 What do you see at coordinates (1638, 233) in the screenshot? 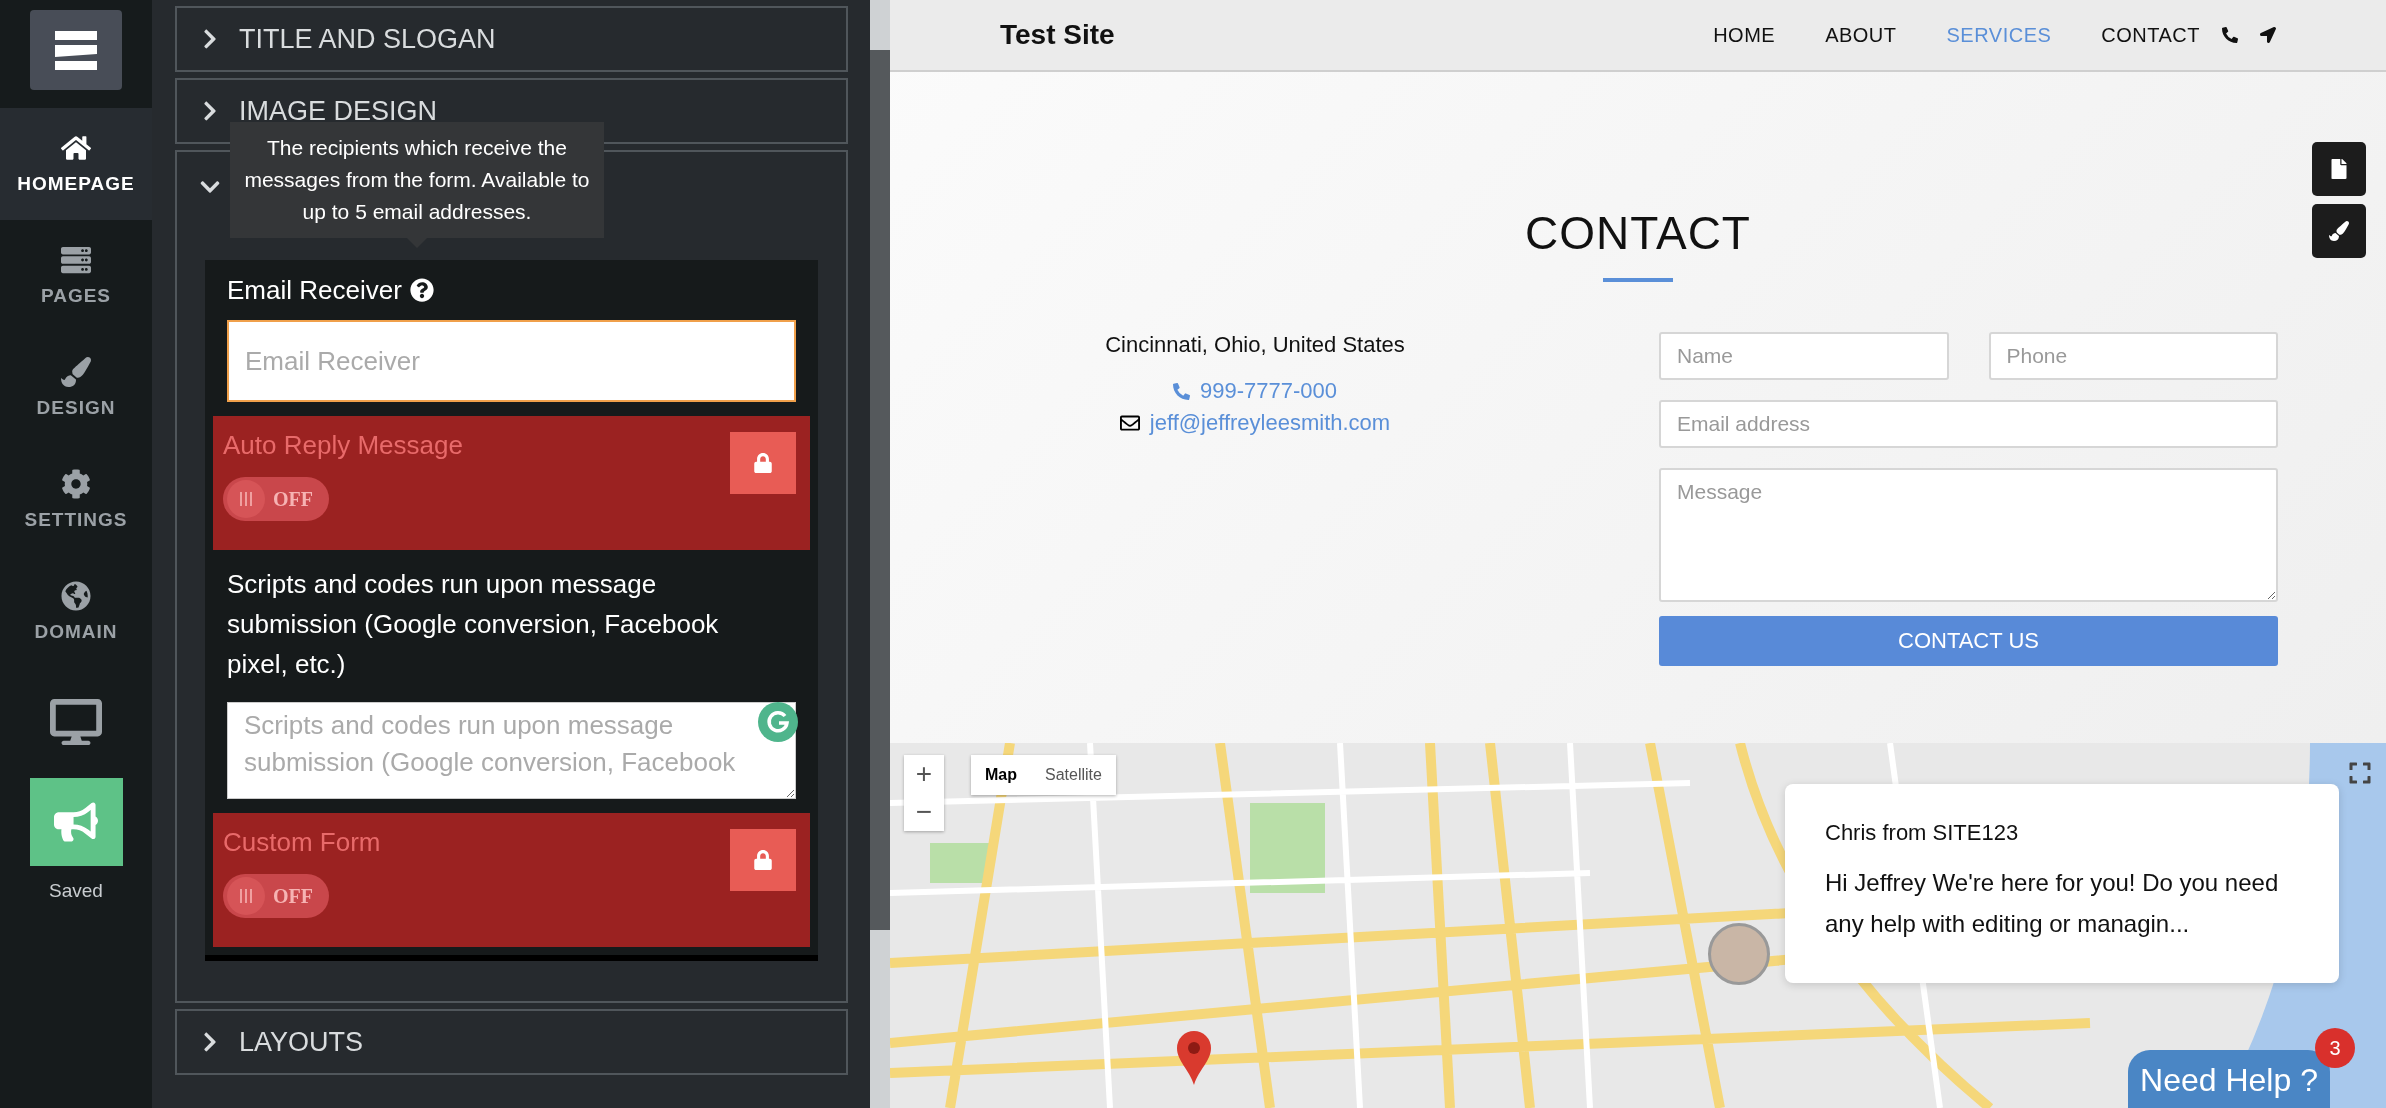
I see `section-heading: CONTACT` at bounding box center [1638, 233].